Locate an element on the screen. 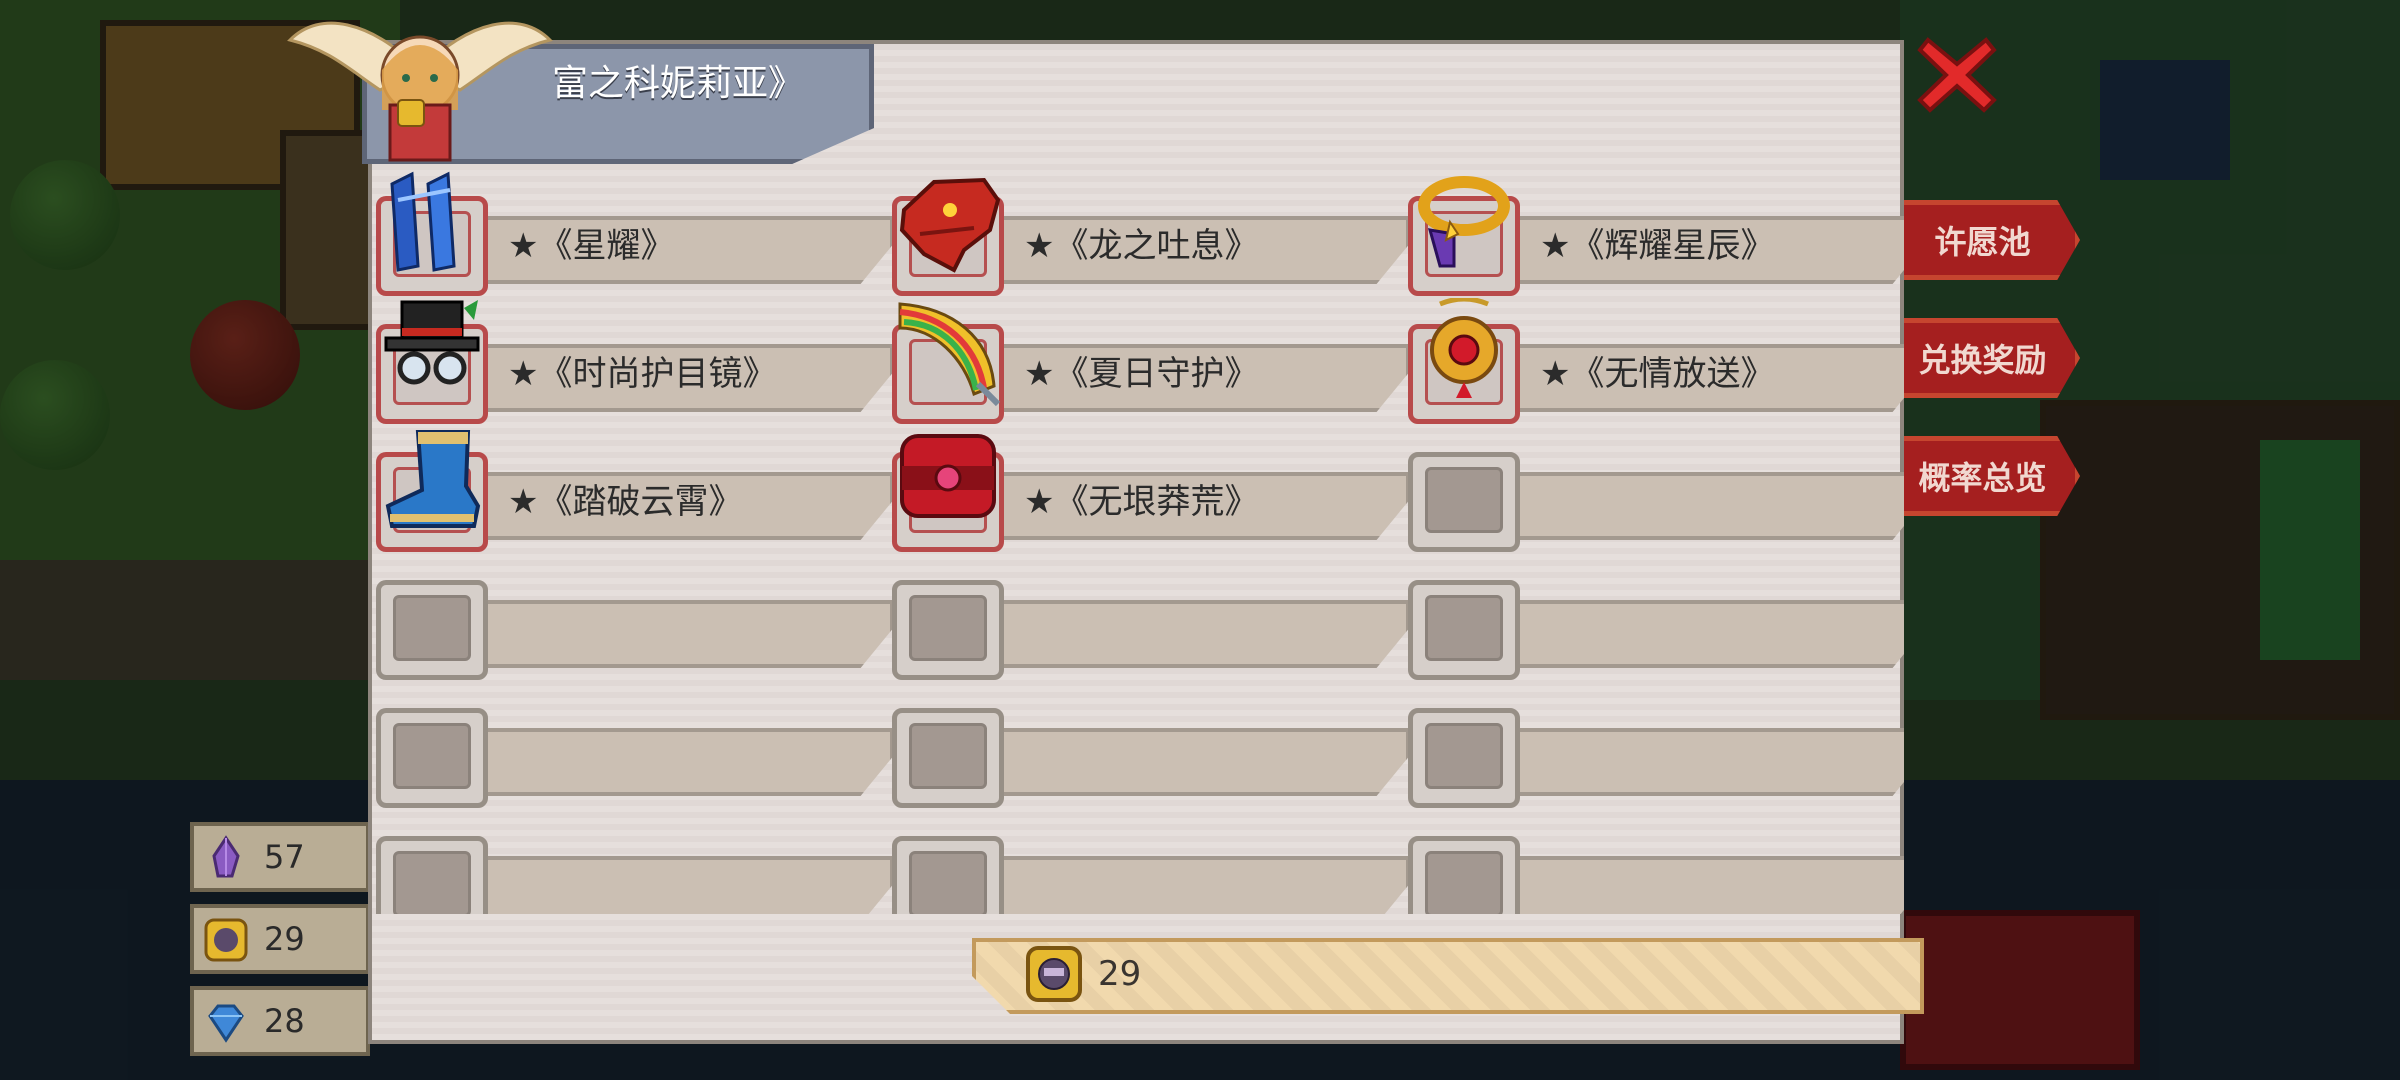 The height and width of the screenshot is (1080, 2400). reward-item: ★《辉耀星辰》 is located at coordinates (1656, 233).